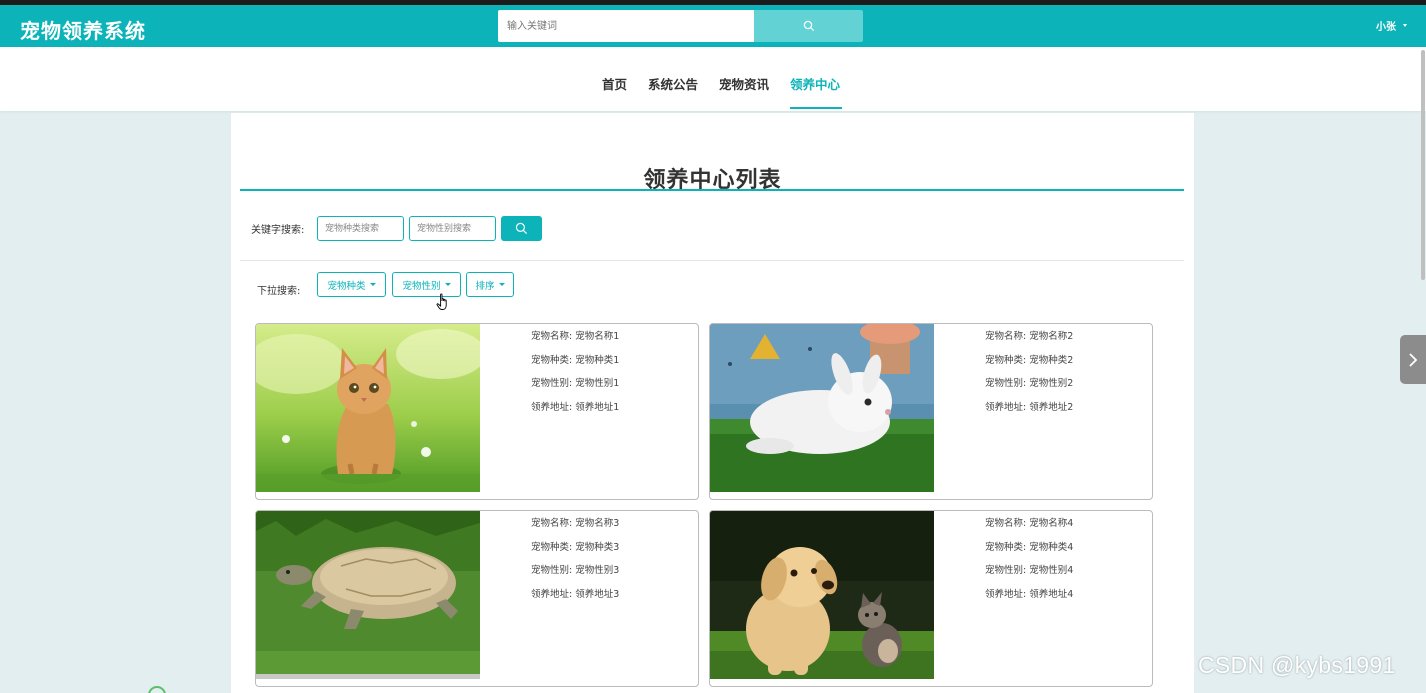 The image size is (1426, 693). What do you see at coordinates (575, 594) in the screenshot?
I see `pet-address: 领养地址: 领养地址3` at bounding box center [575, 594].